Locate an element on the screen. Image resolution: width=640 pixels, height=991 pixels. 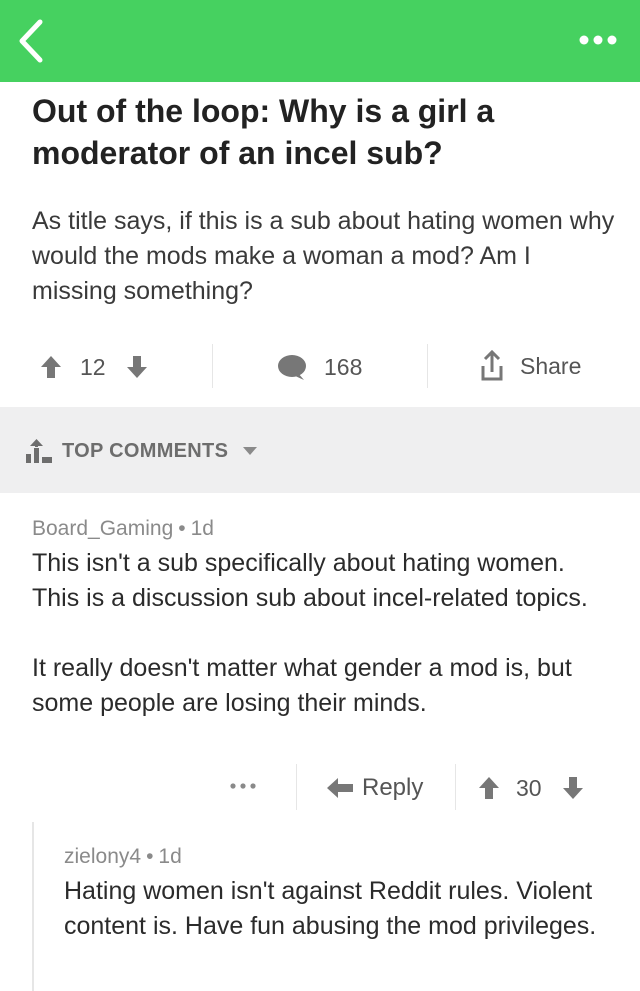
comment-meta: zielony4 • 1d is located at coordinates (344, 857).